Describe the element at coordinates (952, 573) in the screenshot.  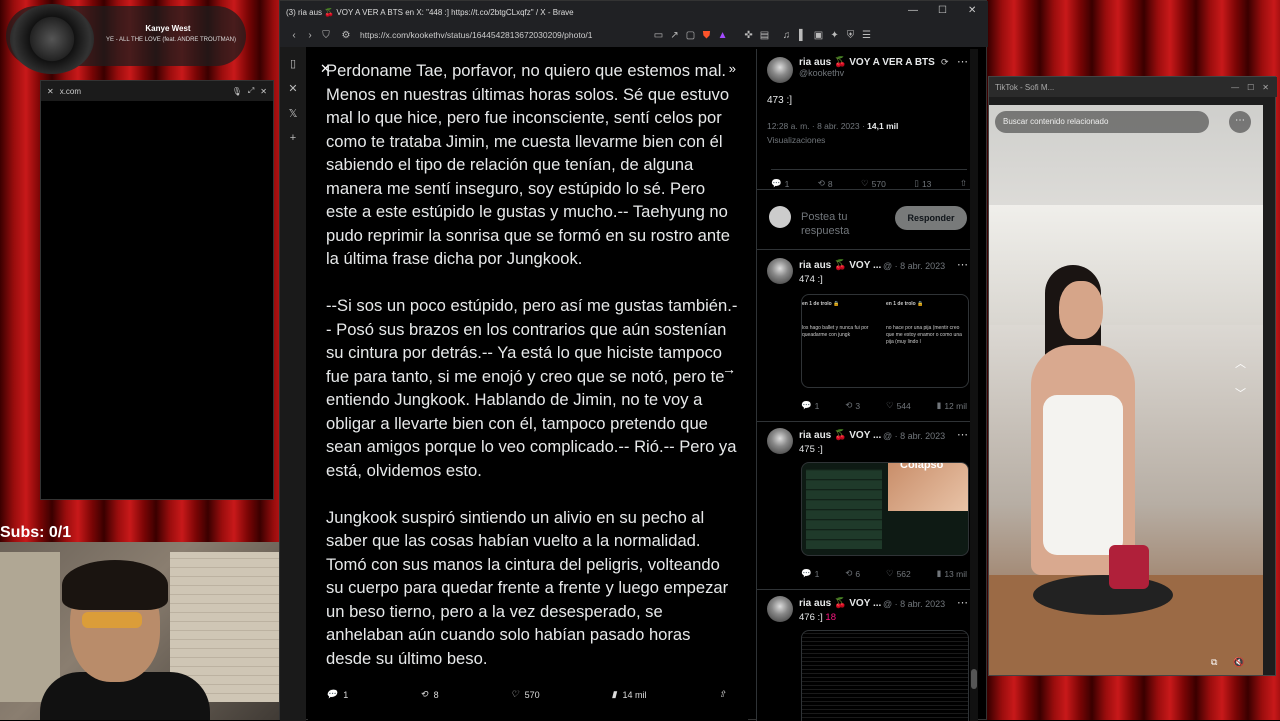
I see `views-button: ▮ 13 mil` at that location.